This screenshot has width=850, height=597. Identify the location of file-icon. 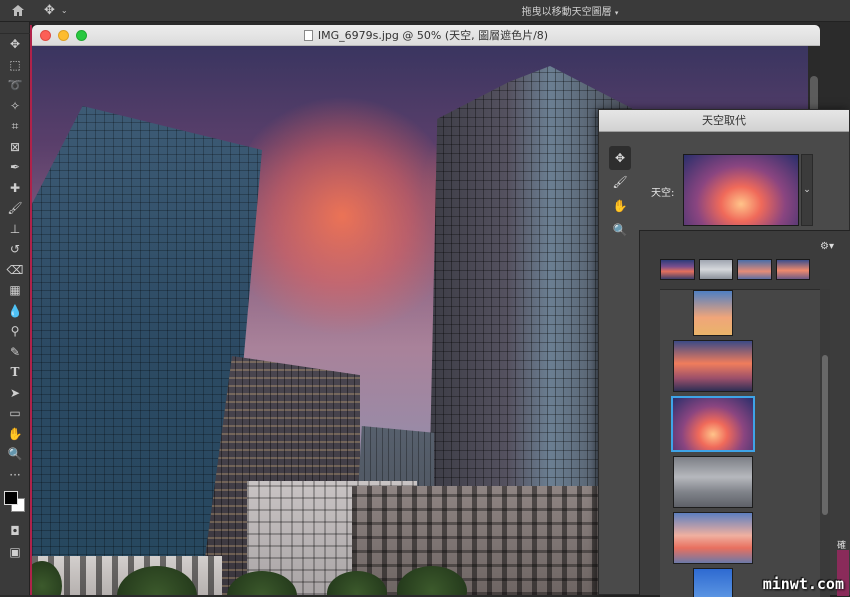
(308, 35).